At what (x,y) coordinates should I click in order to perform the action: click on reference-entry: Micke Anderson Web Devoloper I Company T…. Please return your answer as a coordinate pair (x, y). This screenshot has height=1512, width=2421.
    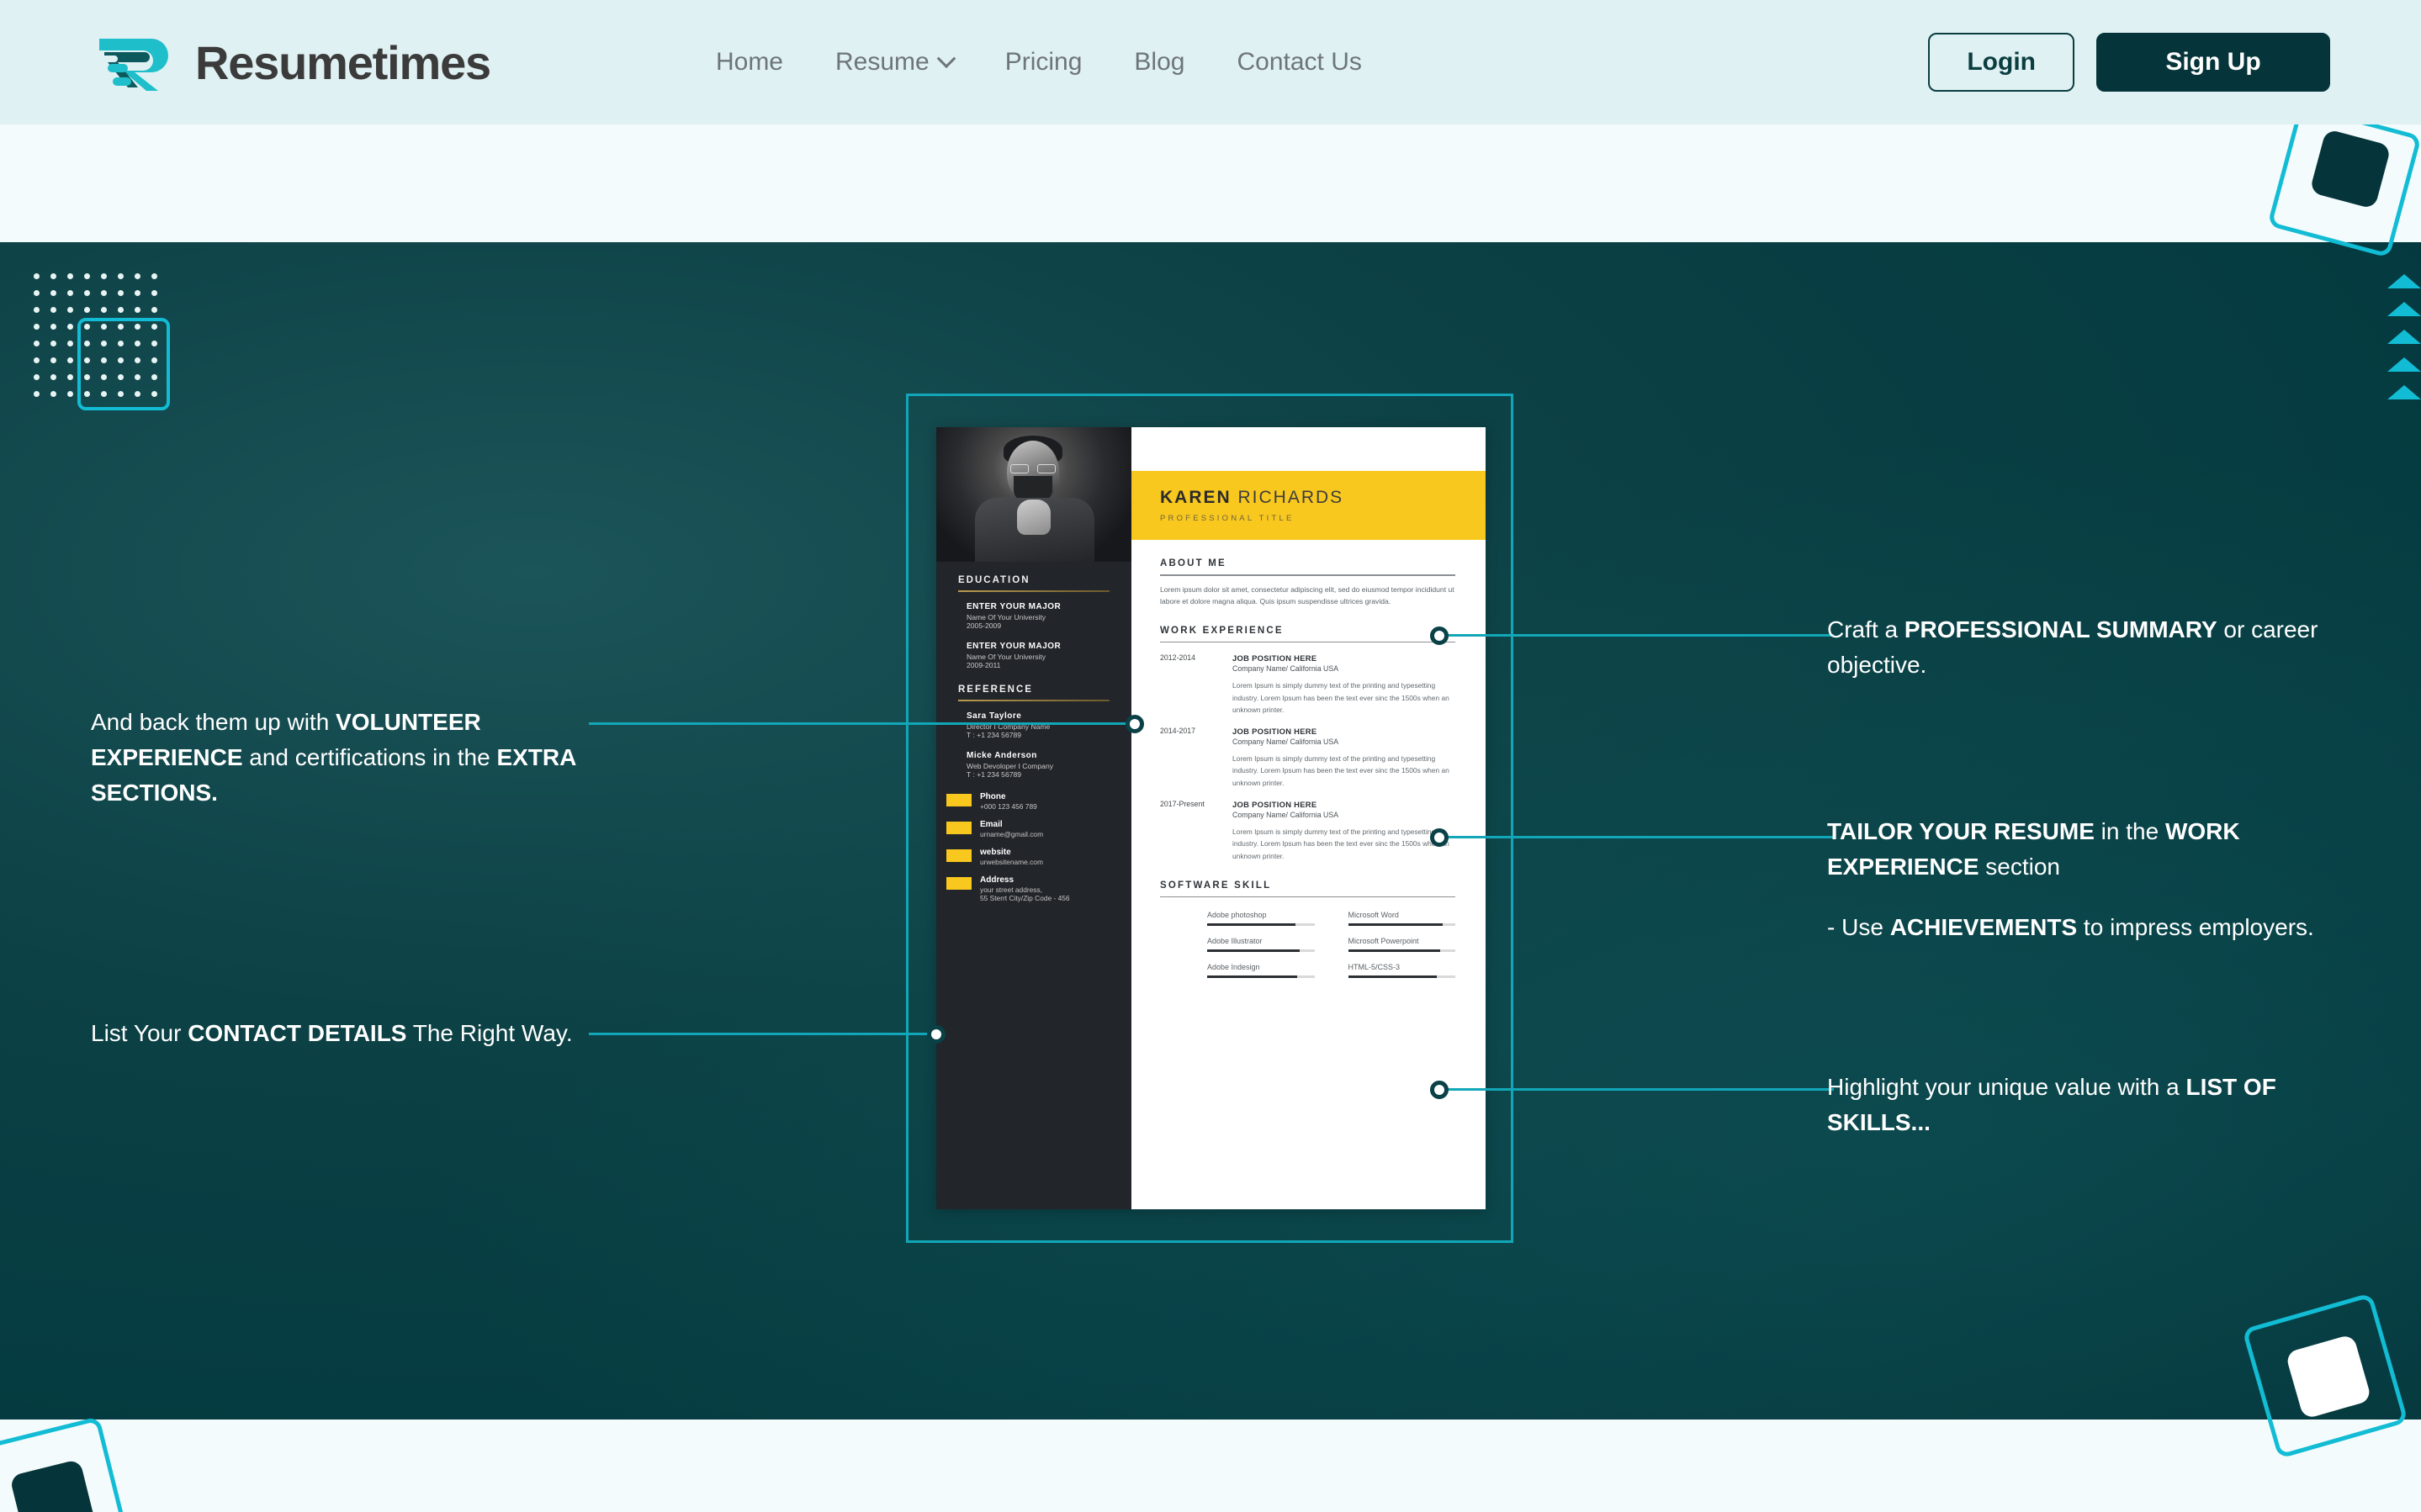
    Looking at the image, I should click on (1034, 765).